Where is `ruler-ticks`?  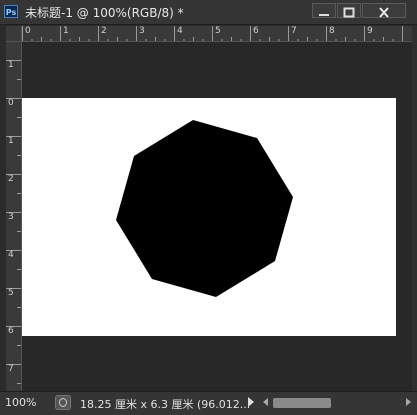 ruler-ticks is located at coordinates (212, 33).